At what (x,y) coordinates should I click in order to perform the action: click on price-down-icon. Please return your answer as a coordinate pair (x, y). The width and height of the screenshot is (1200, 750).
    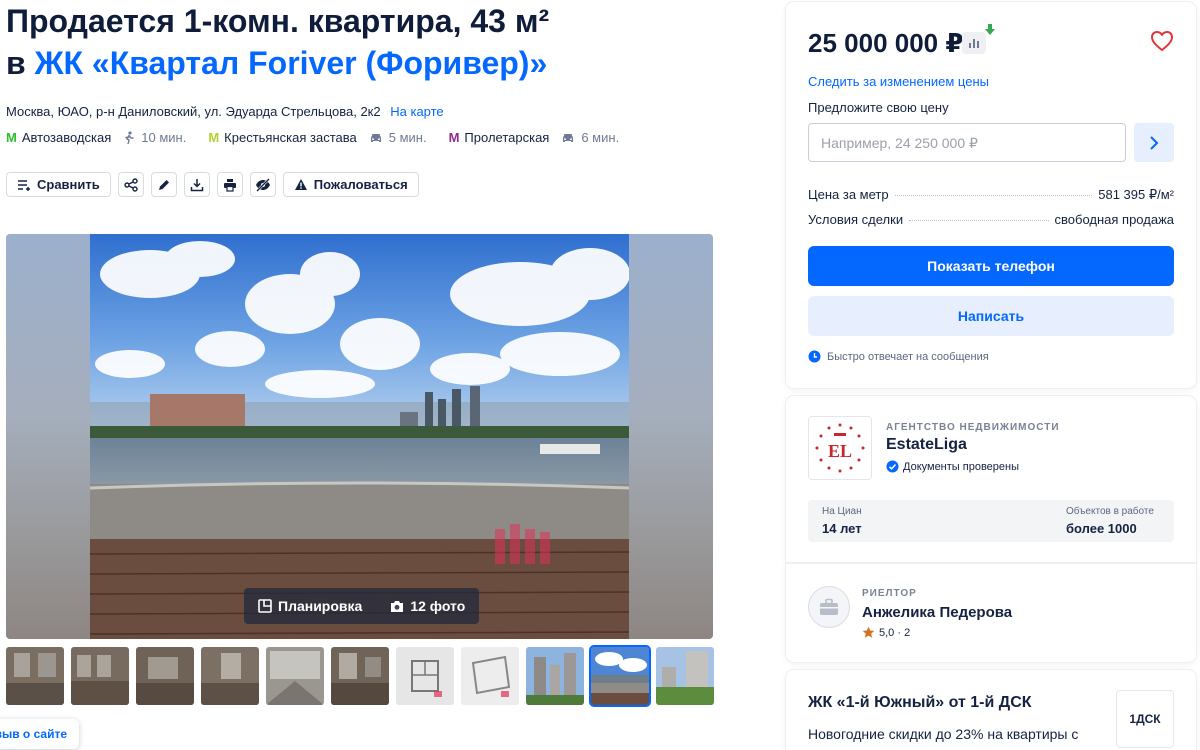
    Looking at the image, I should click on (990, 29).